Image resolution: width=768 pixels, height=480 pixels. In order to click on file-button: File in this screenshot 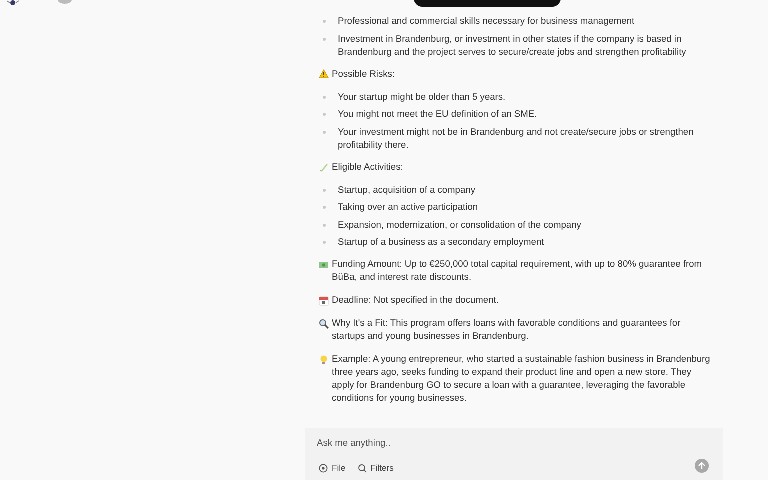, I will do `click(332, 468)`.